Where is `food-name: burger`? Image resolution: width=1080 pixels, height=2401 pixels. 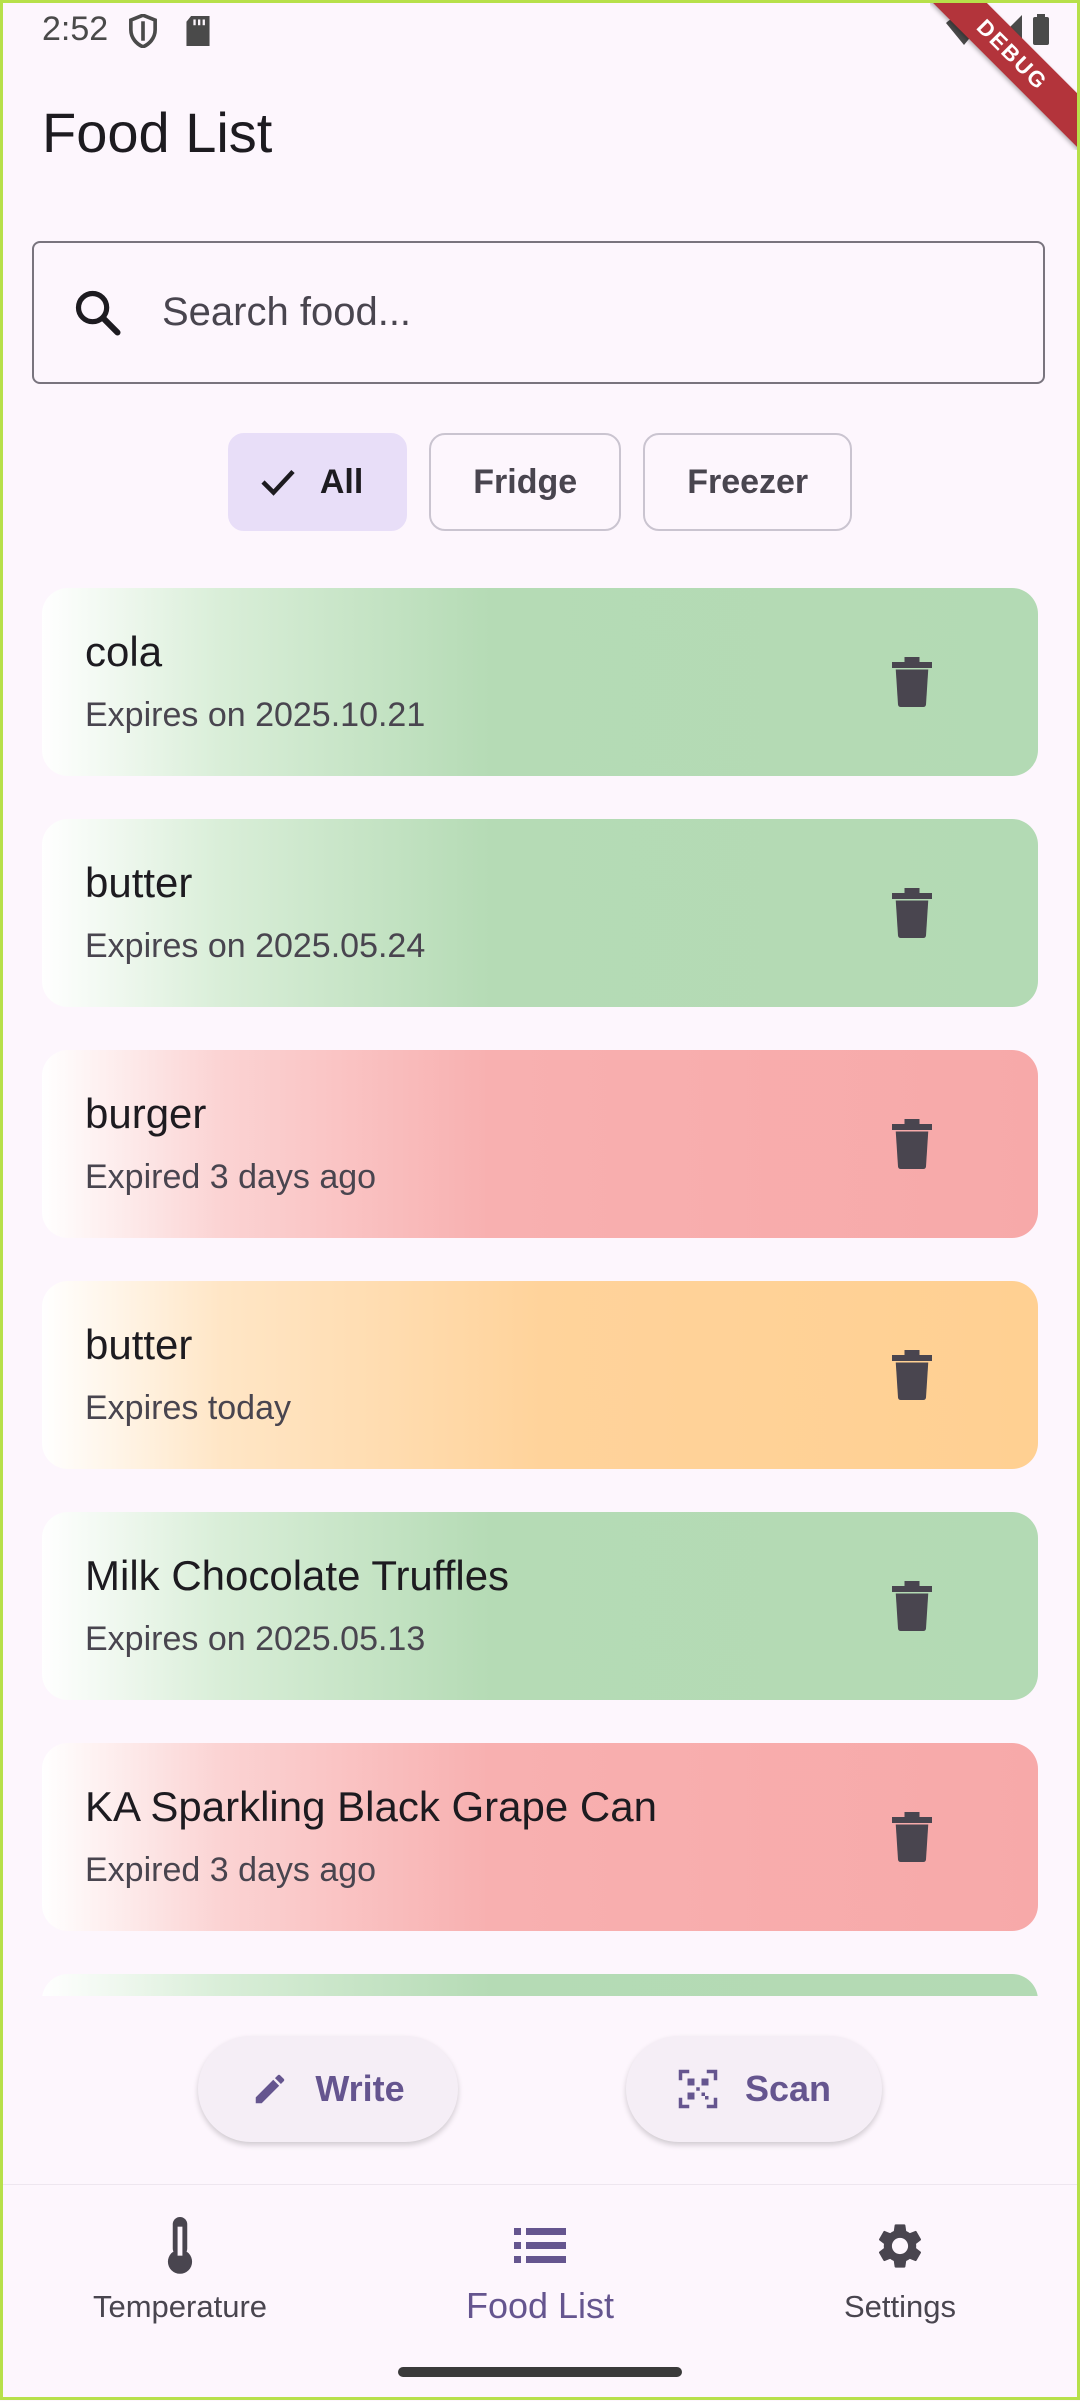 food-name: burger is located at coordinates (146, 1113).